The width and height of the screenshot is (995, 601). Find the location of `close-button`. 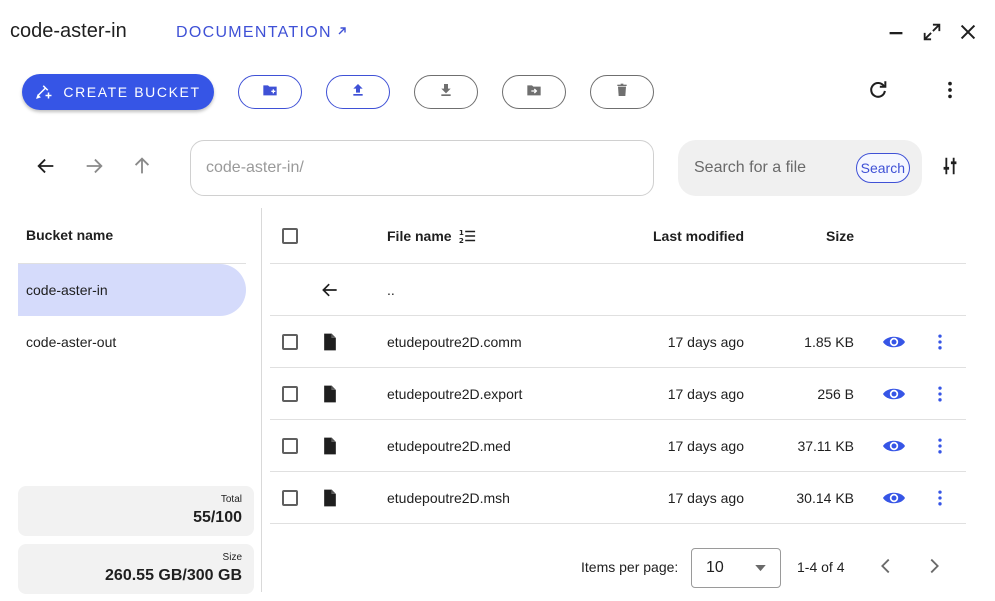

close-button is located at coordinates (968, 34).